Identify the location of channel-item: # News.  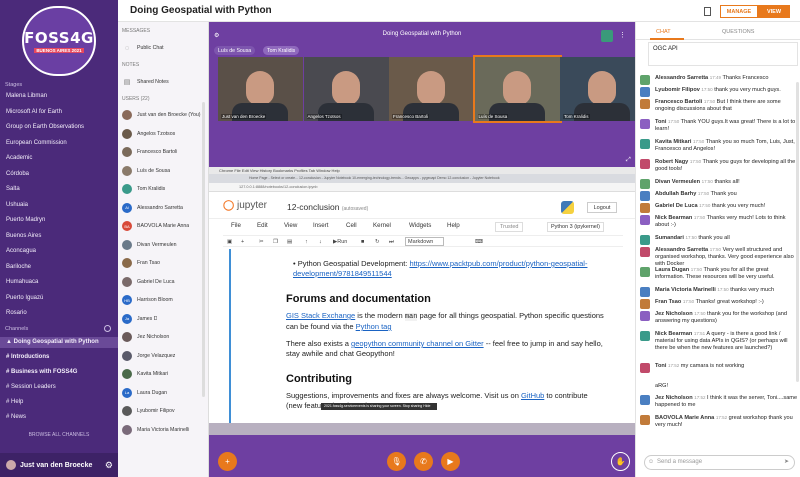
(16, 417).